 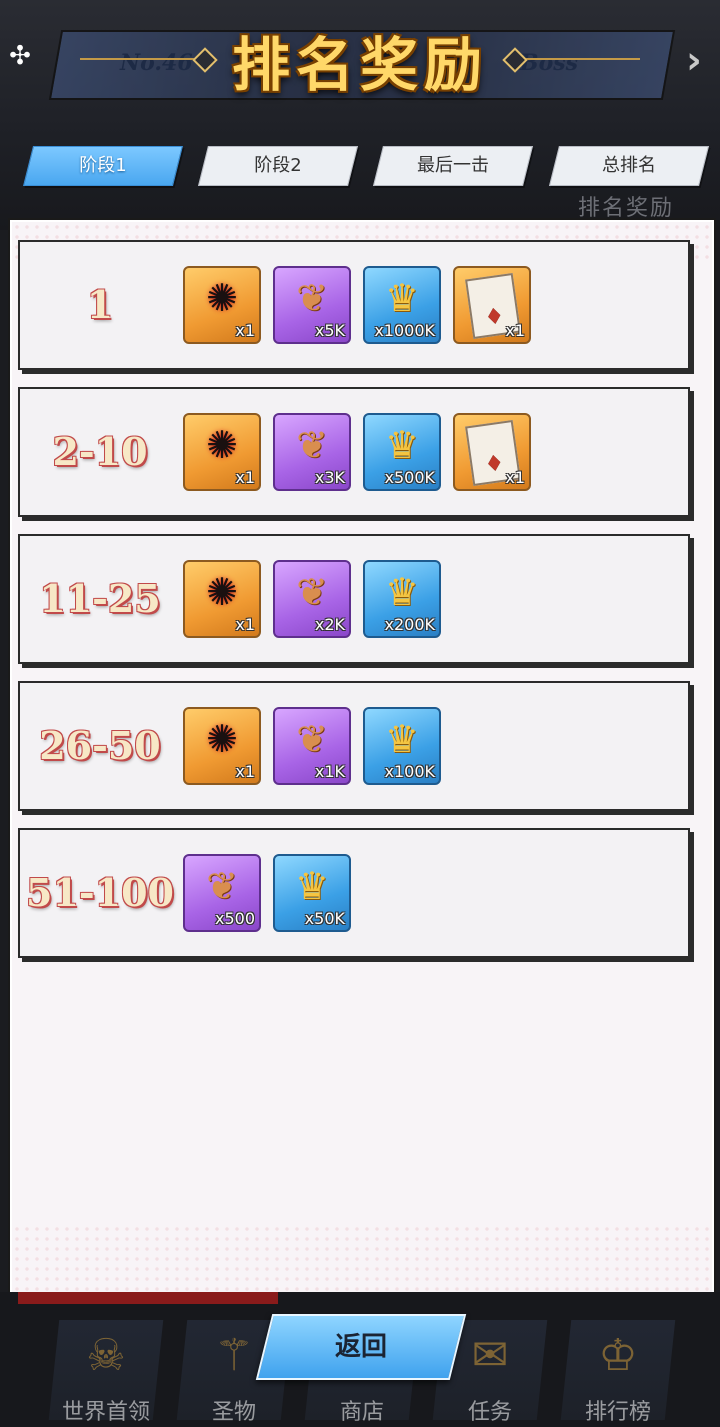 I want to click on item-count: x200K, so click(x=410, y=624).